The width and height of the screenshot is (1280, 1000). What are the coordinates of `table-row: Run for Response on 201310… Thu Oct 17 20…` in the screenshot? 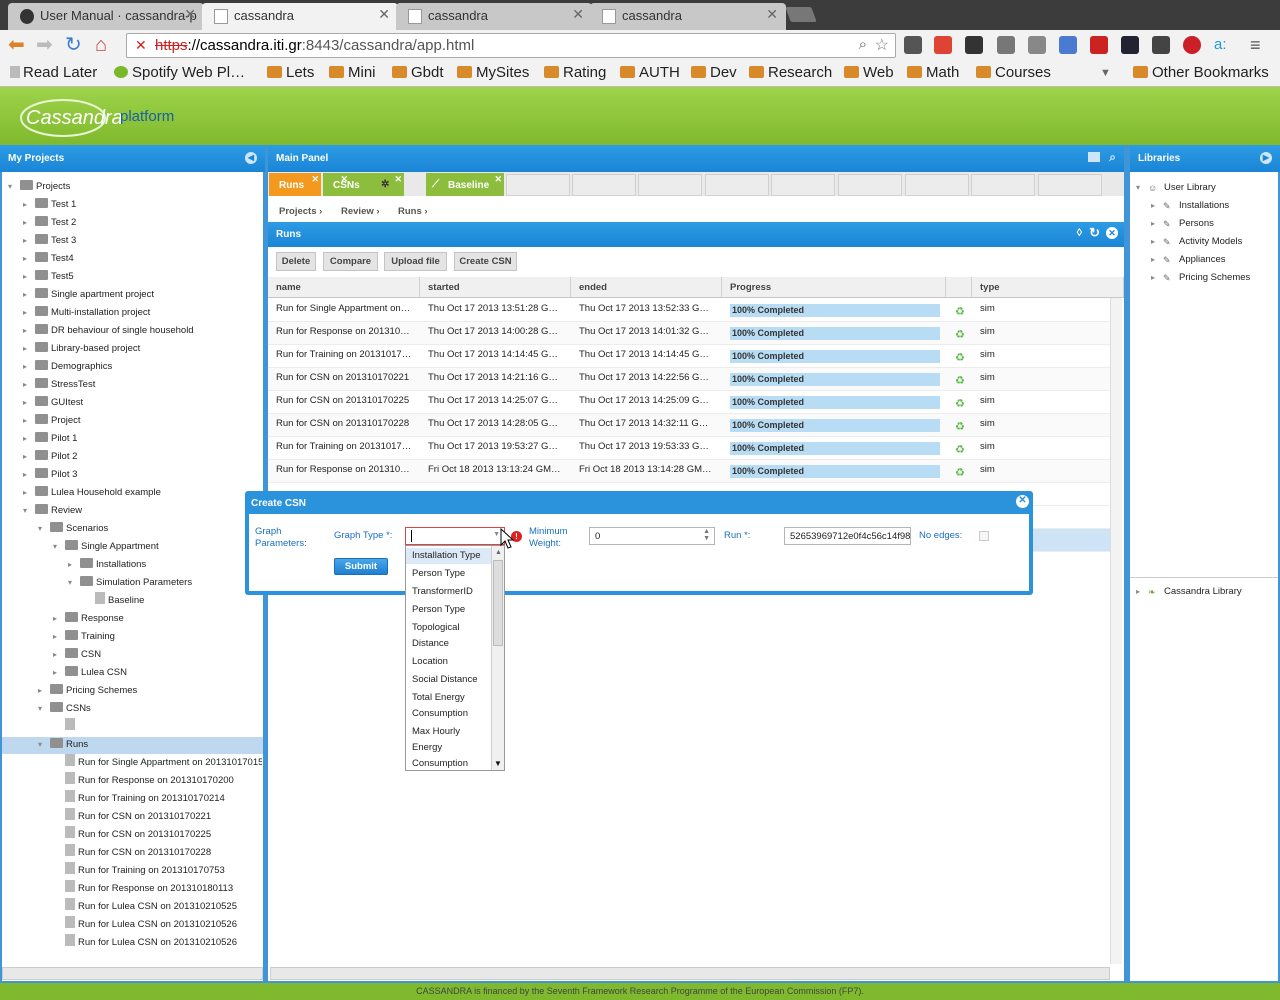 It's located at (689, 333).